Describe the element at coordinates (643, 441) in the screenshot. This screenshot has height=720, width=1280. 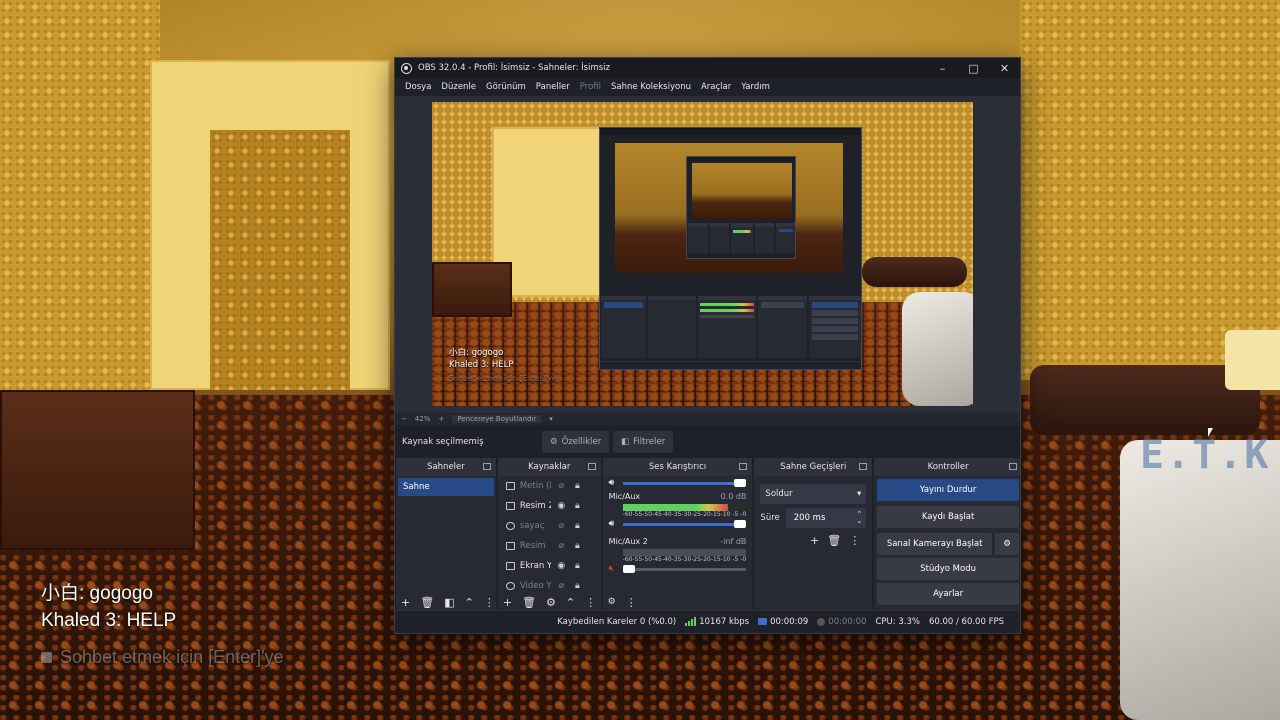
I see `filters-button: ◧ Filtreler` at that location.